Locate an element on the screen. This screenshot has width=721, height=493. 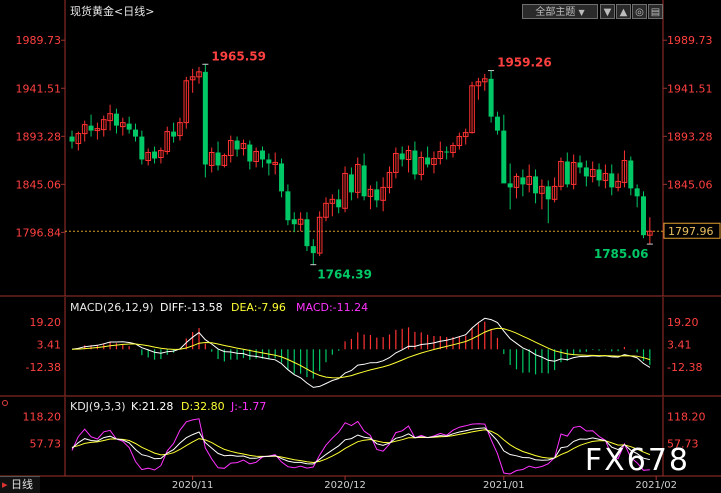
y-tick-label-left: 1989.73 is located at coordinates (39, 40).